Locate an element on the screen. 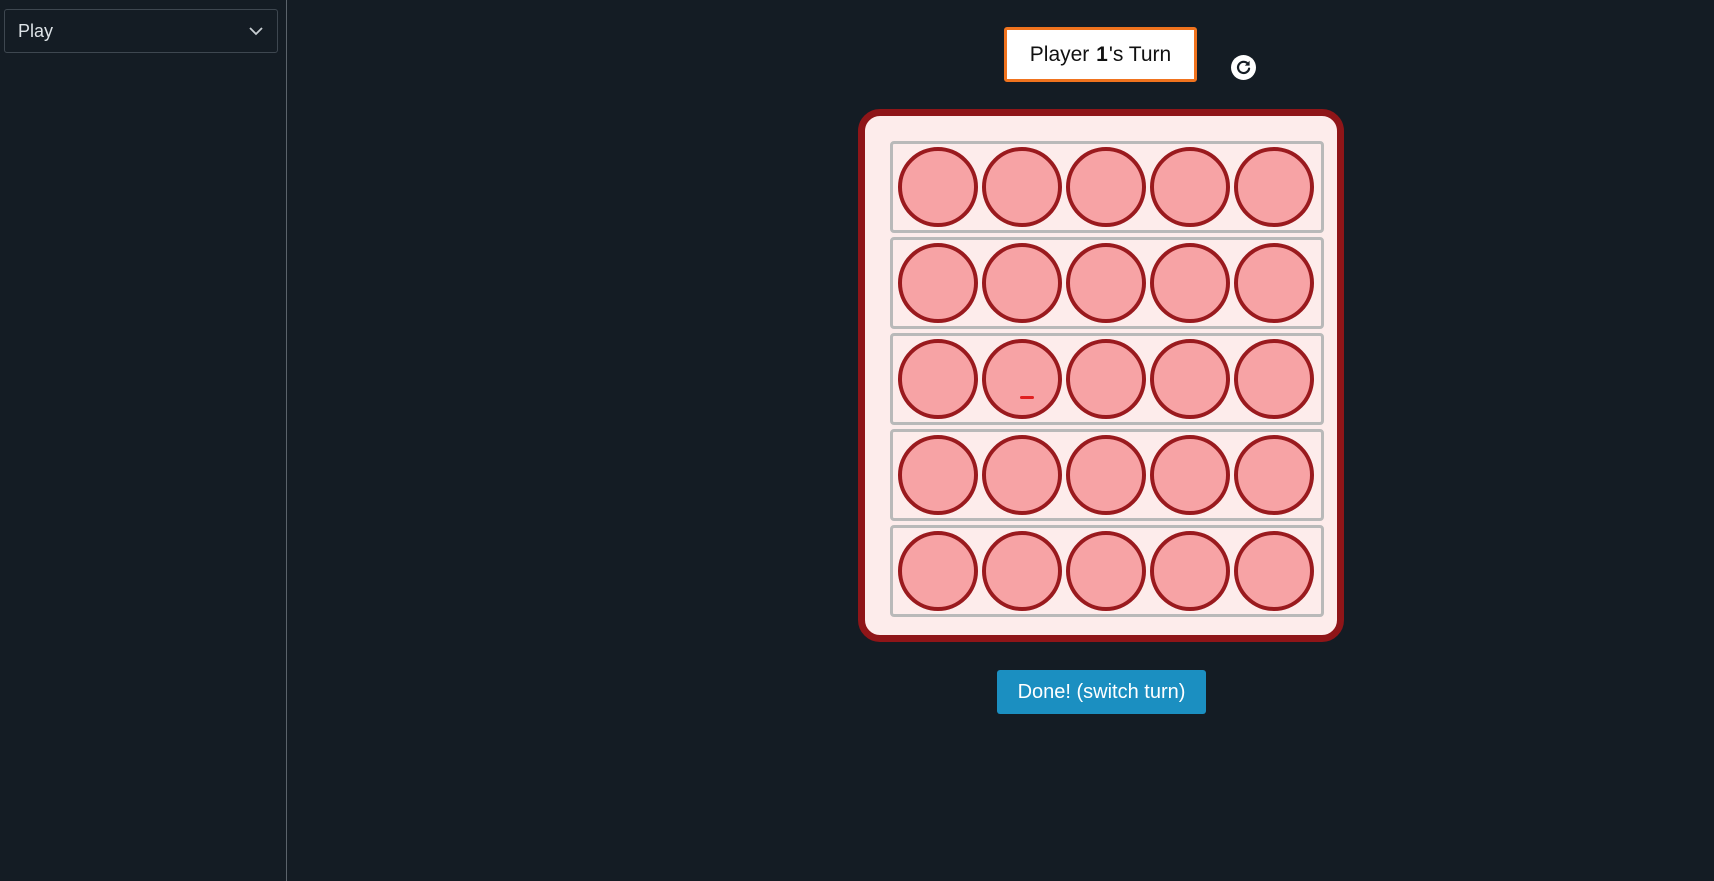 This screenshot has height=881, width=1714. chevron-down-icon is located at coordinates (256, 31).